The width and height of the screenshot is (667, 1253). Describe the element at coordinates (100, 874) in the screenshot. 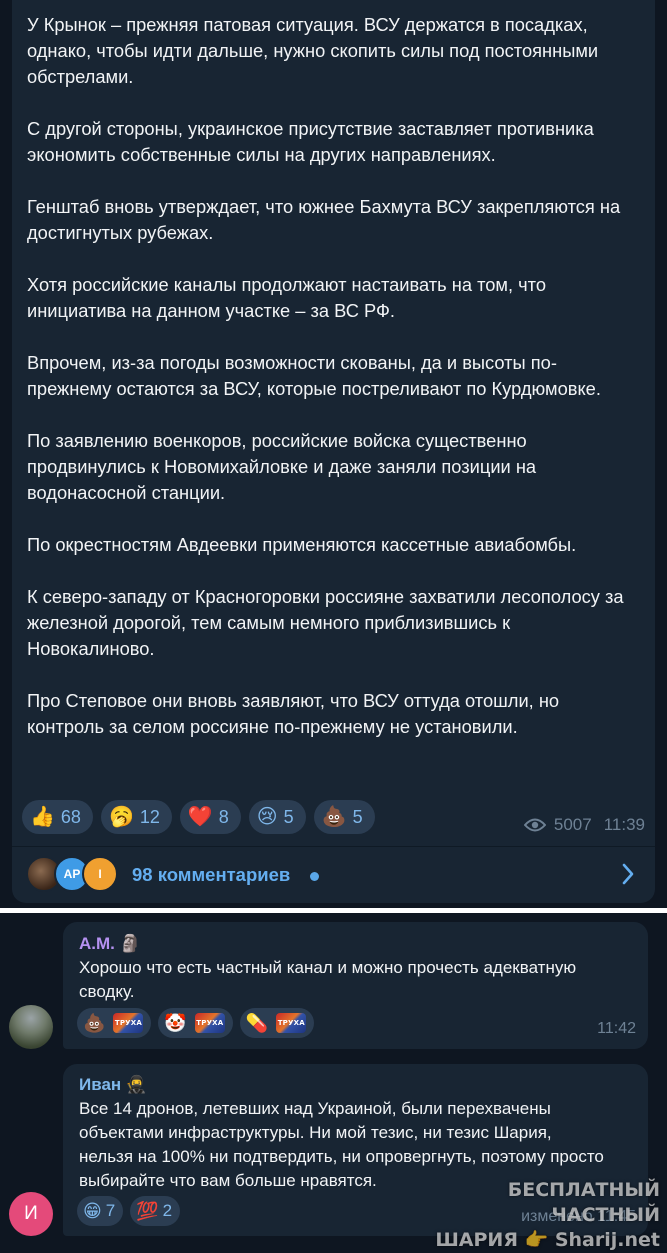

I see `avatar: I` at that location.